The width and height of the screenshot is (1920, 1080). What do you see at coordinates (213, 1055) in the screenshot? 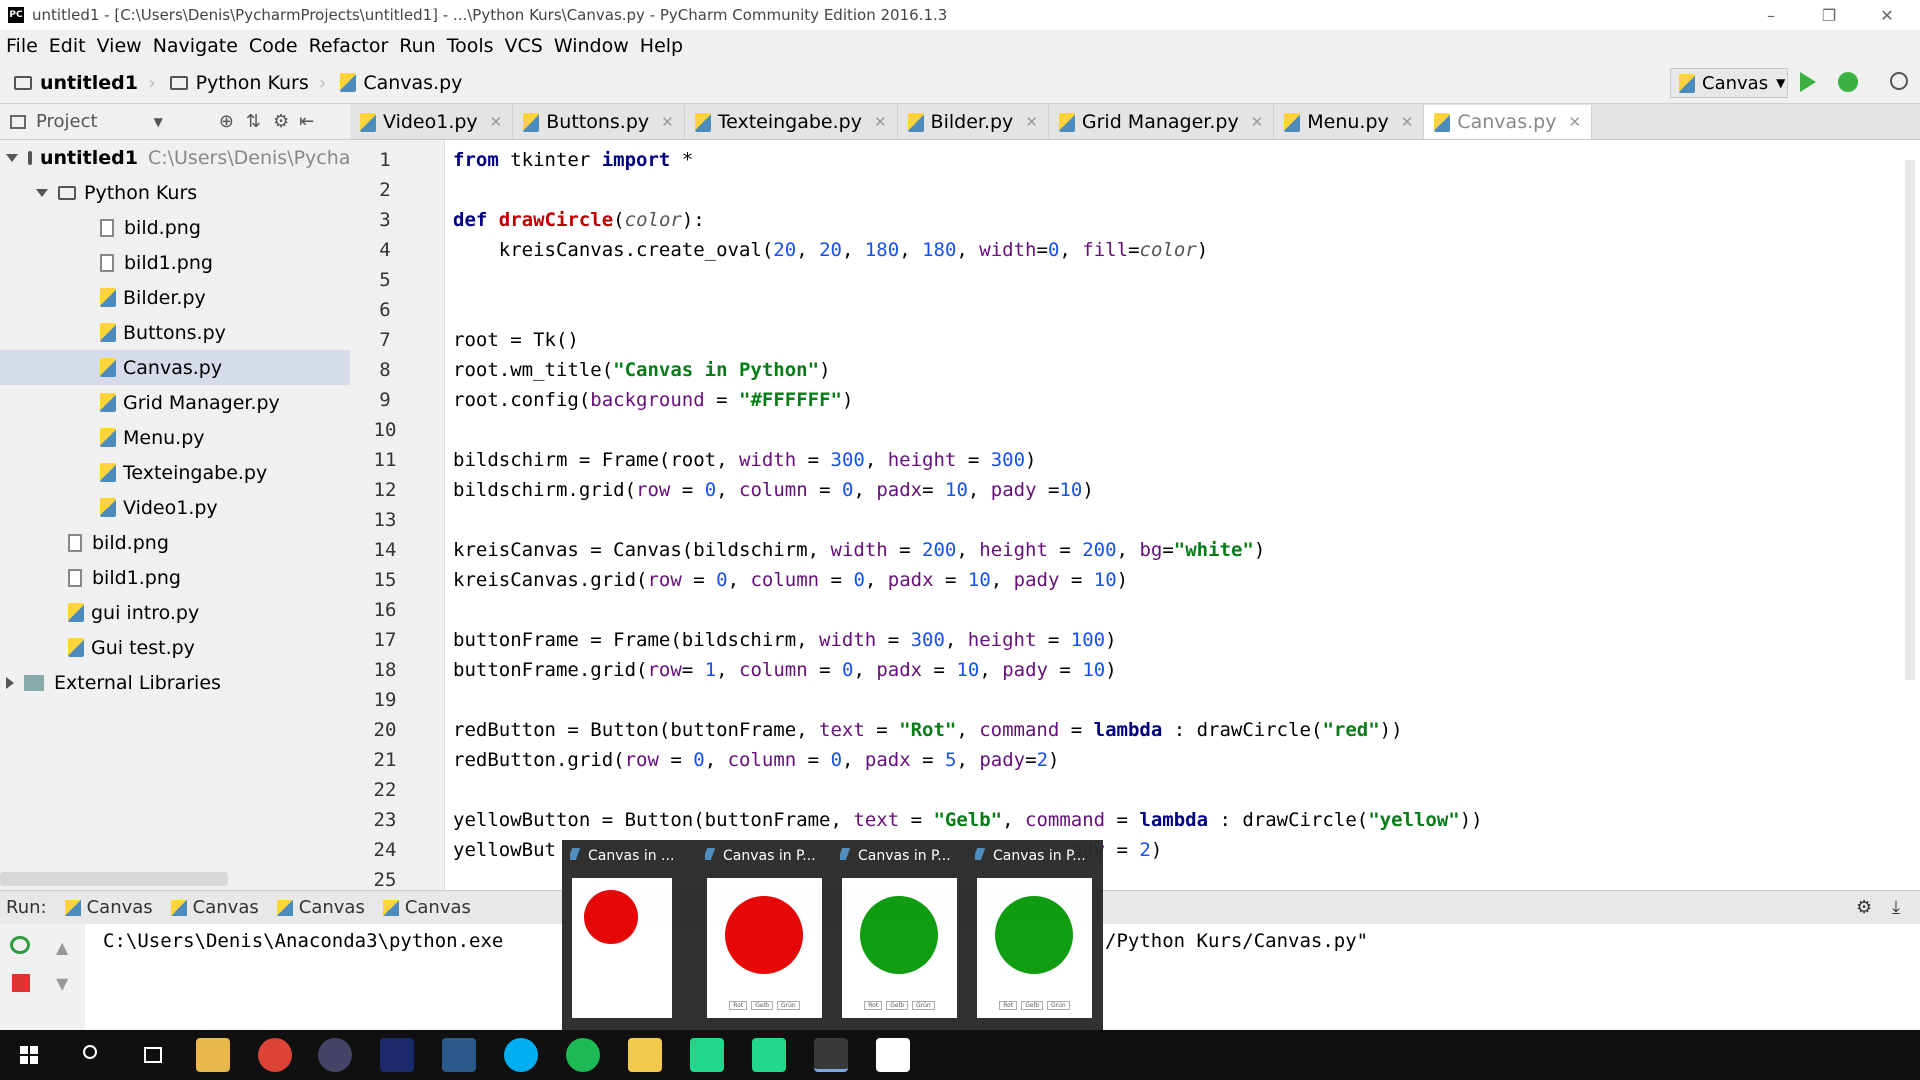
I see `file-explorer-icon` at bounding box center [213, 1055].